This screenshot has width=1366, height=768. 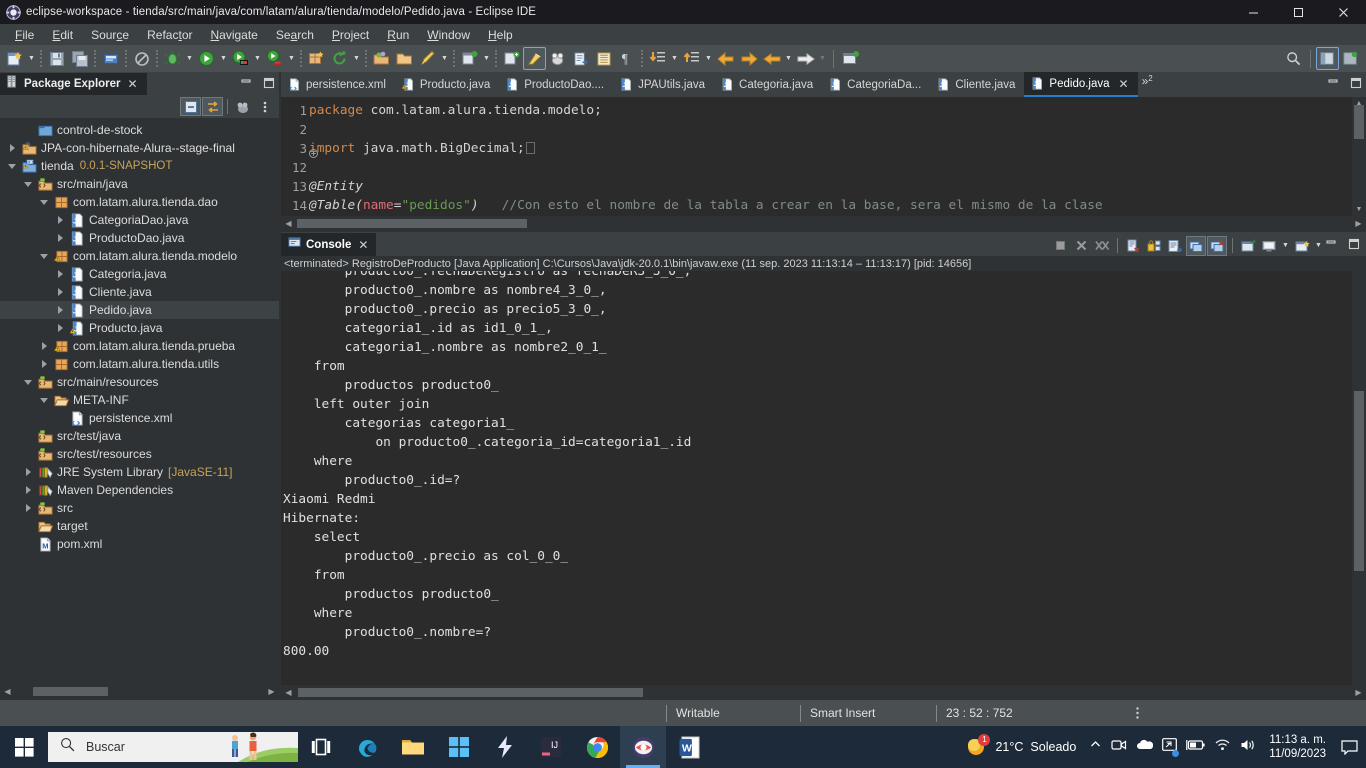 What do you see at coordinates (1021, 746) in the screenshot?
I see `weather-widget: 1 21°C Soleado` at bounding box center [1021, 746].